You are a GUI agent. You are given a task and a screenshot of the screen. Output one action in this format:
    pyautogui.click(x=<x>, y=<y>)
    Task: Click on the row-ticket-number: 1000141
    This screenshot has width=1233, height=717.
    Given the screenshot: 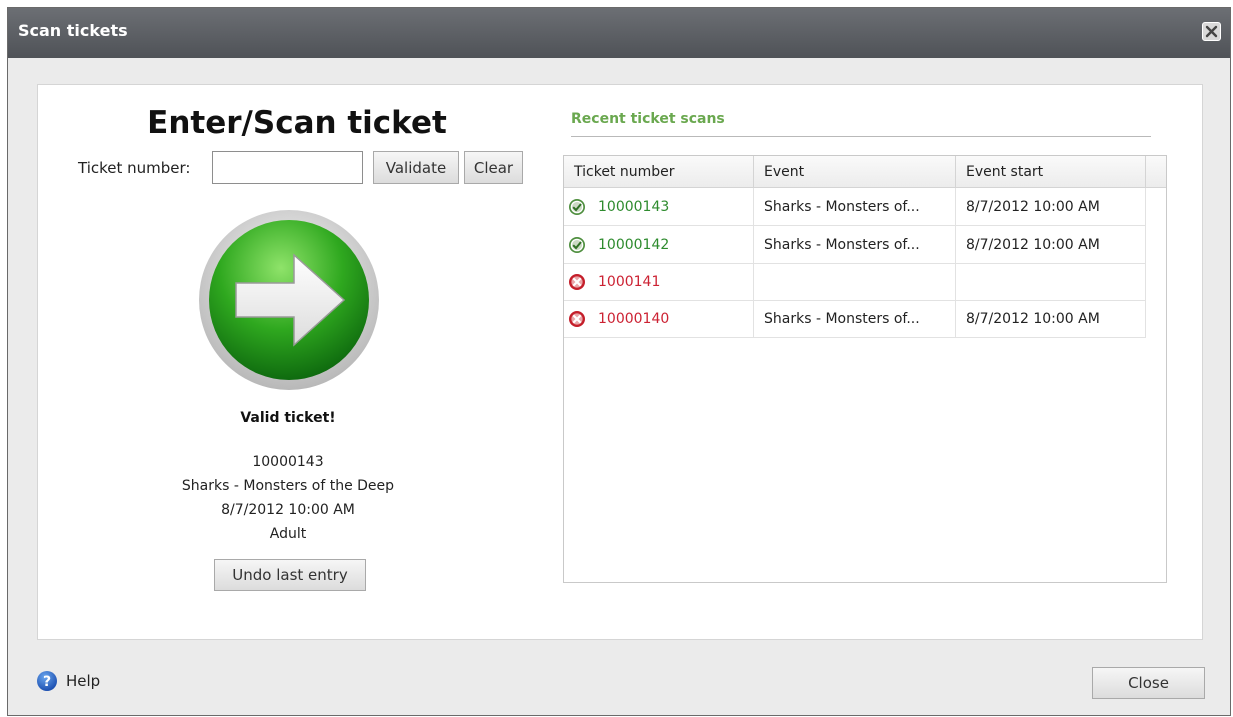 What is the action you would take?
    pyautogui.click(x=629, y=282)
    